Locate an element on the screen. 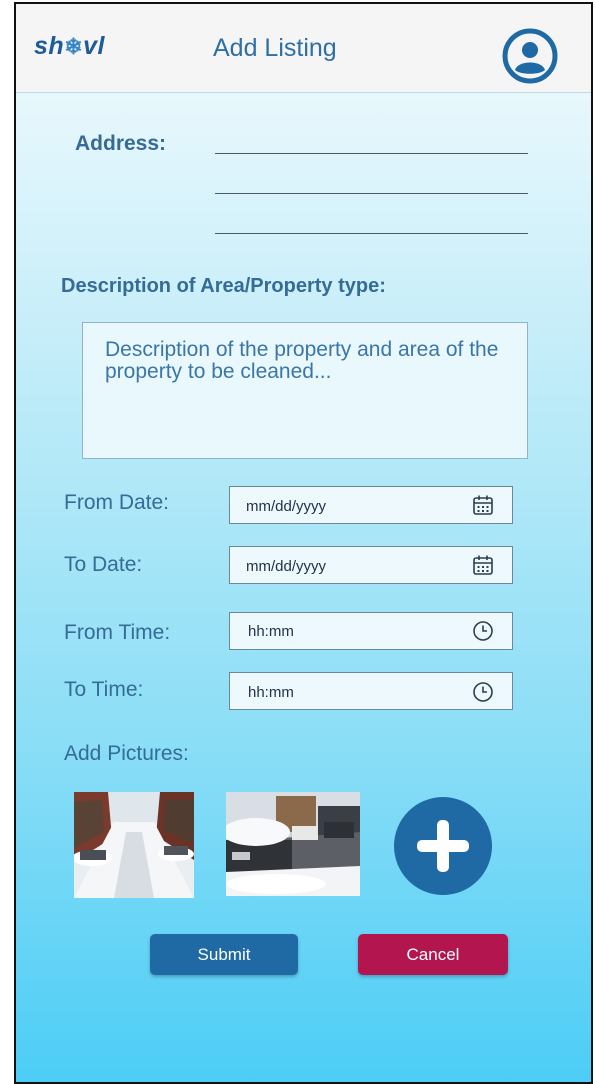 The height and width of the screenshot is (1084, 595). app-logo: sh❄vl is located at coordinates (69, 46).